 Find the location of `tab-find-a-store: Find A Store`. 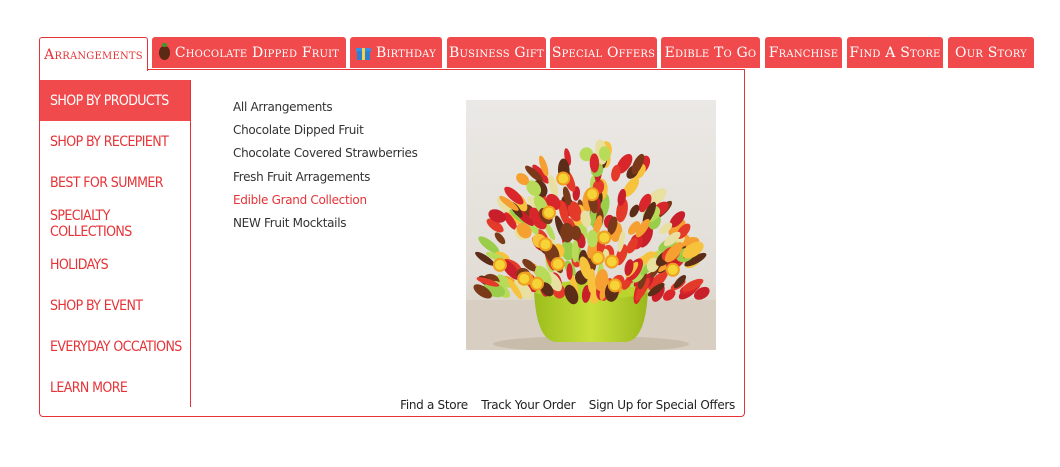

tab-find-a-store: Find A Store is located at coordinates (895, 52).